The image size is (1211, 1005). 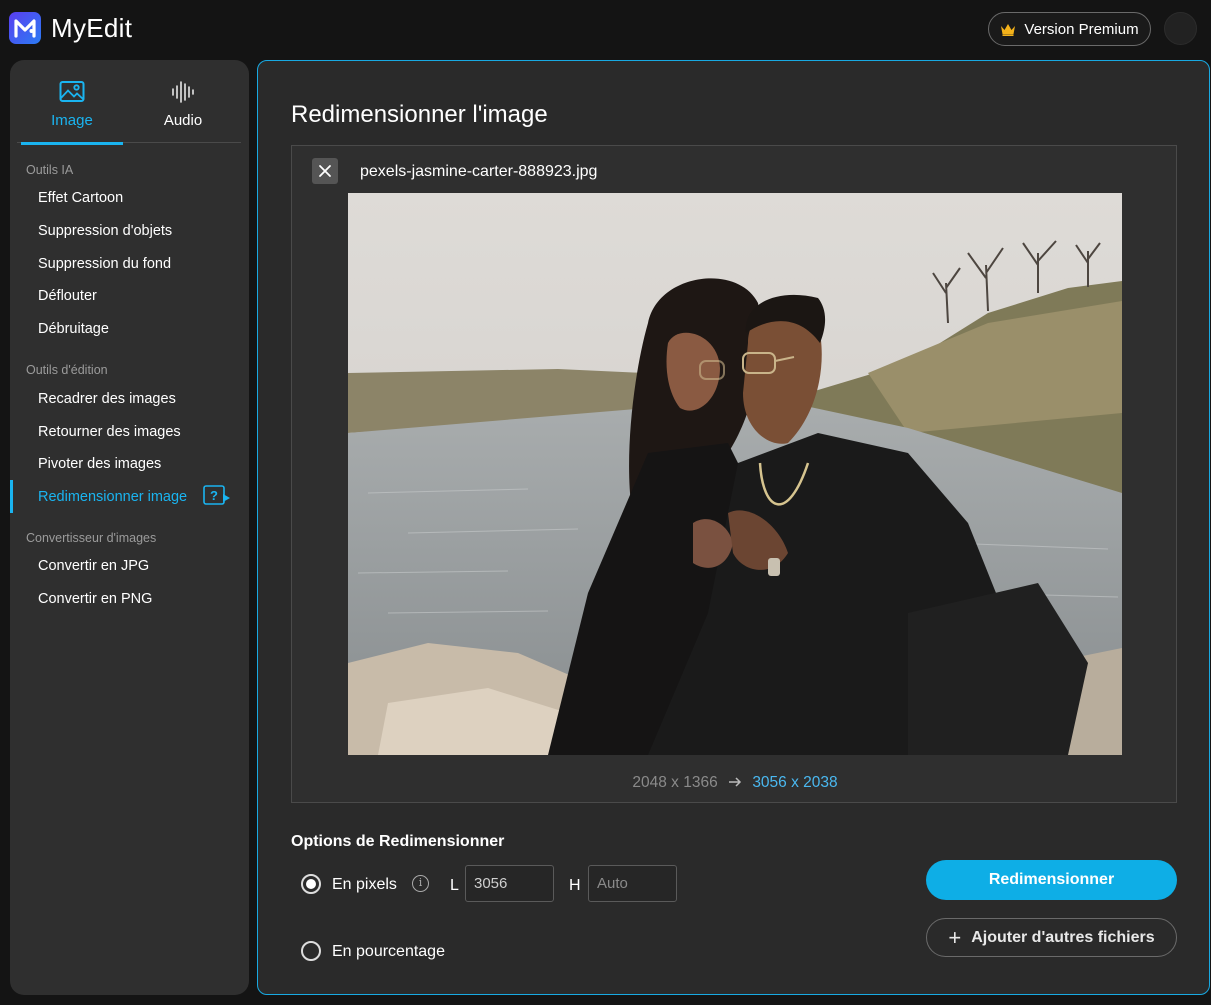 I want to click on tab-image-label: Image, so click(x=72, y=120).